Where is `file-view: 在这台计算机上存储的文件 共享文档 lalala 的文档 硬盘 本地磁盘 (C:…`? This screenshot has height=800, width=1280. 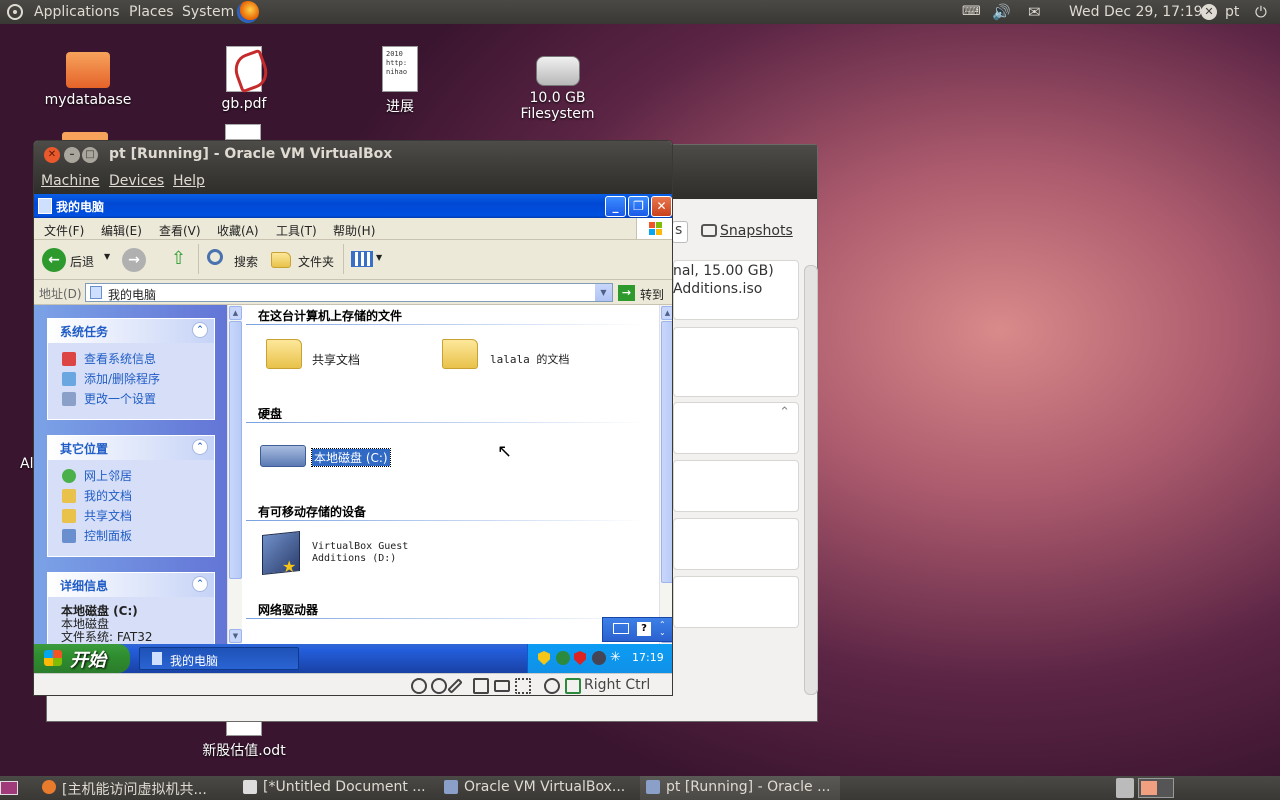 file-view: 在这台计算机上存储的文件 共享文档 lalala 的文档 硬盘 本地磁盘 (C:… is located at coordinates (450, 474).